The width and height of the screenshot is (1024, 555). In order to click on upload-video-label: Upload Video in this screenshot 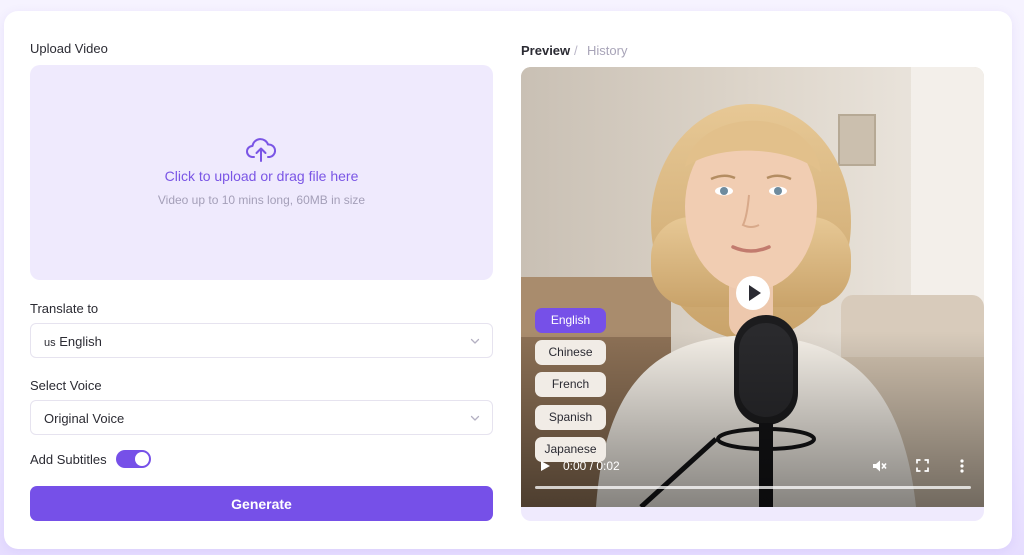, I will do `click(69, 48)`.